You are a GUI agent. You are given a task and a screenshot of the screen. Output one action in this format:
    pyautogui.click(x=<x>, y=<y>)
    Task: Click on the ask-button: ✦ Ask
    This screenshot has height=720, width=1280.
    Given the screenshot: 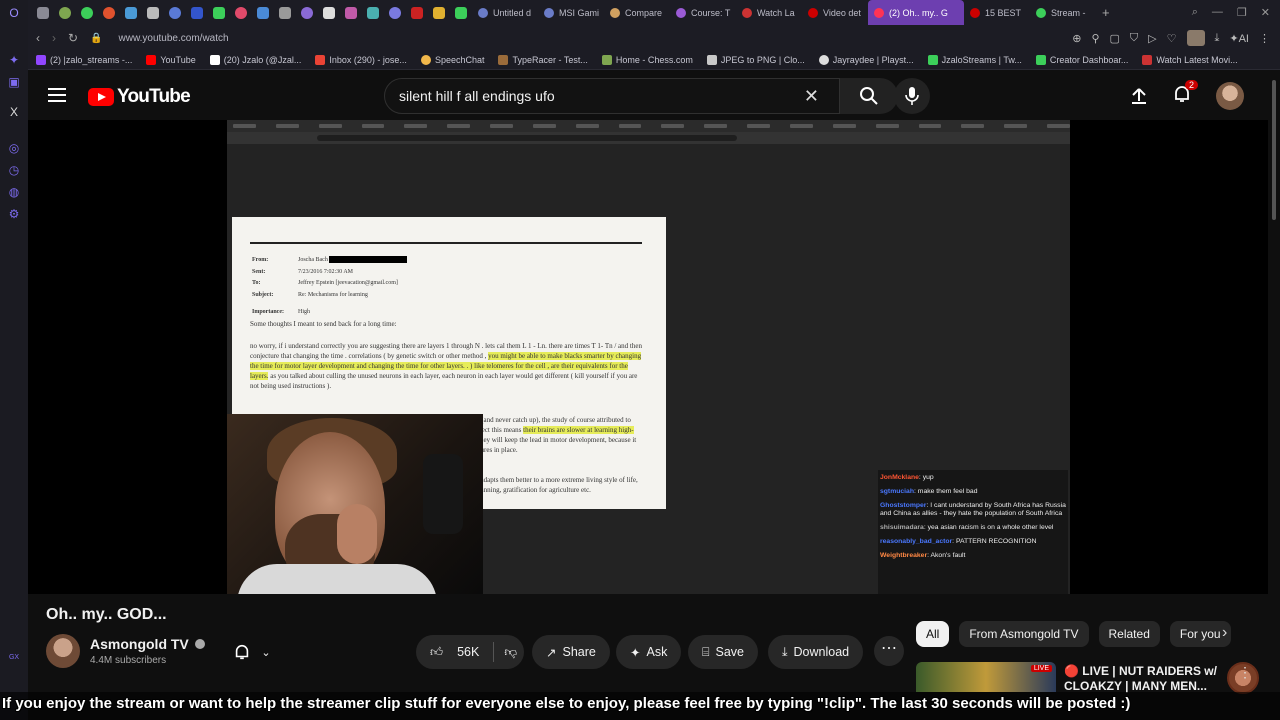 What is the action you would take?
    pyautogui.click(x=649, y=652)
    